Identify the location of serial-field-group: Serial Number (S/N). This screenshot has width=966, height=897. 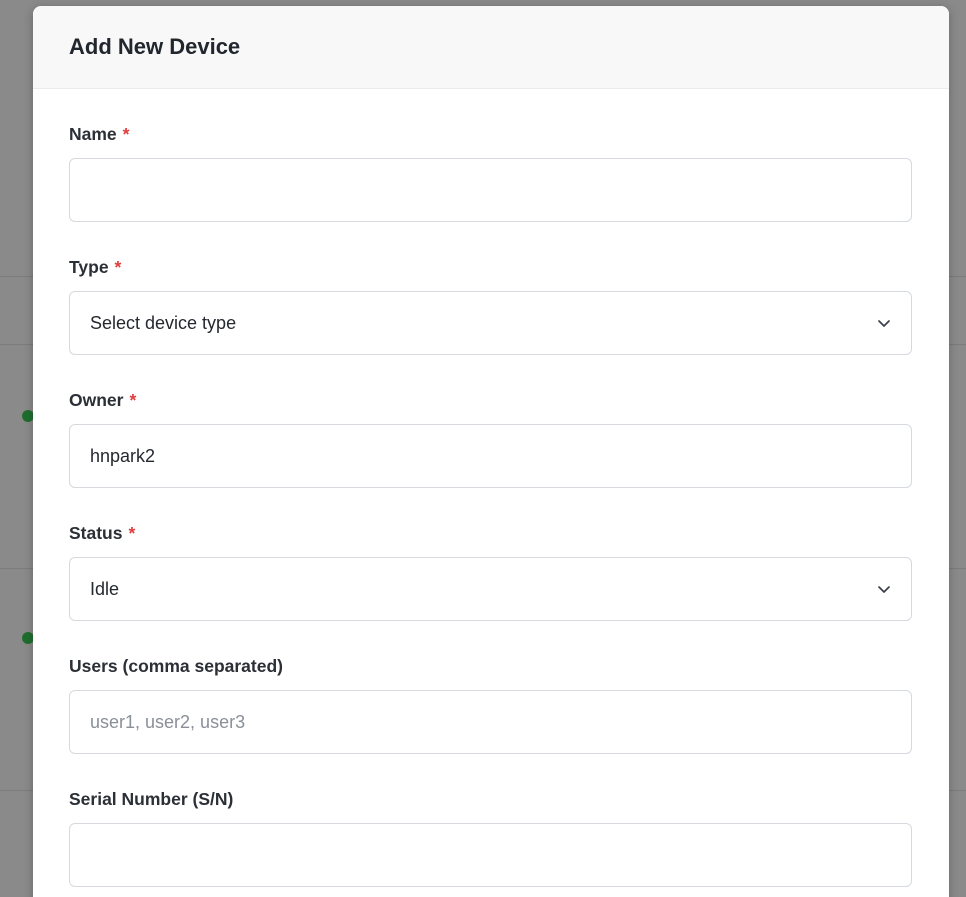
(491, 820).